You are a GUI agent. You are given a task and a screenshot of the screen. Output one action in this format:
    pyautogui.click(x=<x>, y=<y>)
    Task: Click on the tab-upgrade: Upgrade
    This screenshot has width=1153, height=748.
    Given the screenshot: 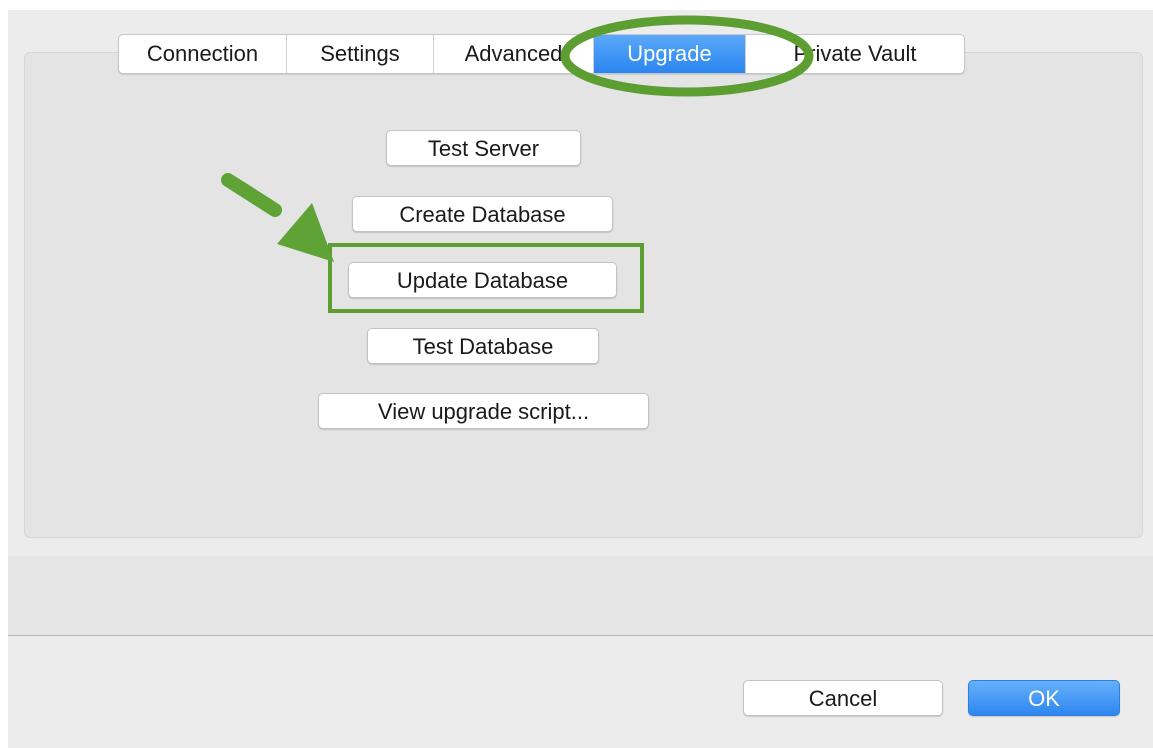 What is the action you would take?
    pyautogui.click(x=670, y=54)
    